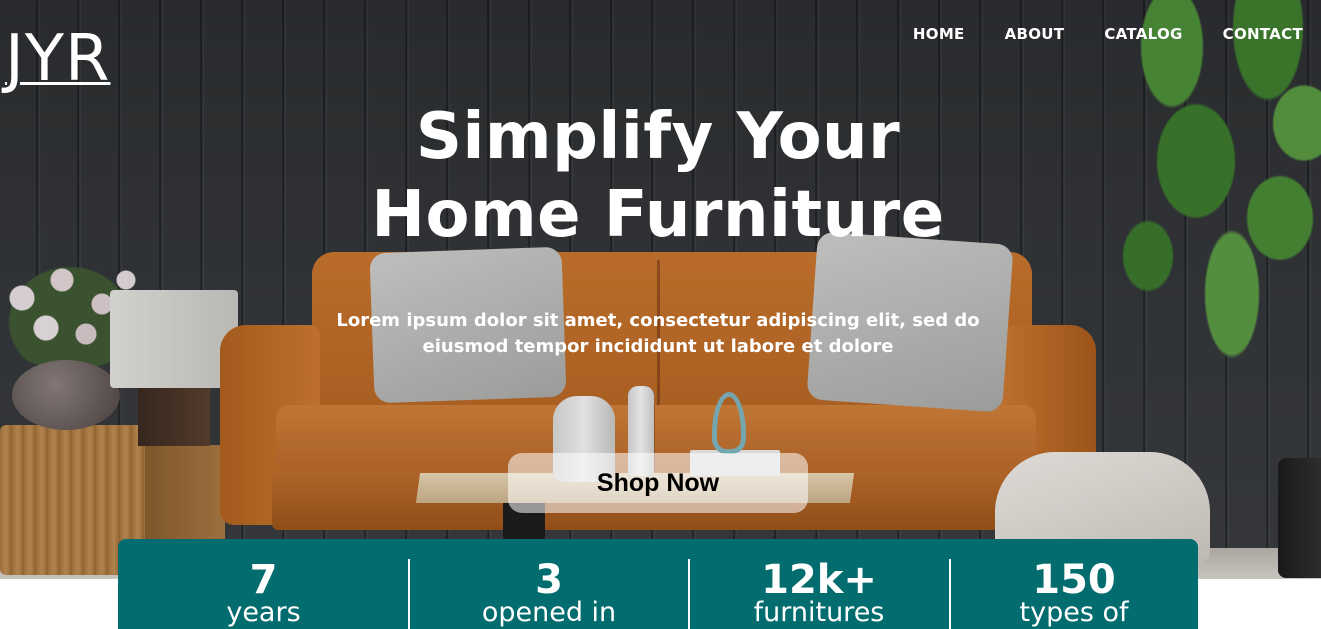 Image resolution: width=1321 pixels, height=629 pixels. Describe the element at coordinates (1263, 34) in the screenshot. I see `nav-link-contact: CONTACT` at that location.